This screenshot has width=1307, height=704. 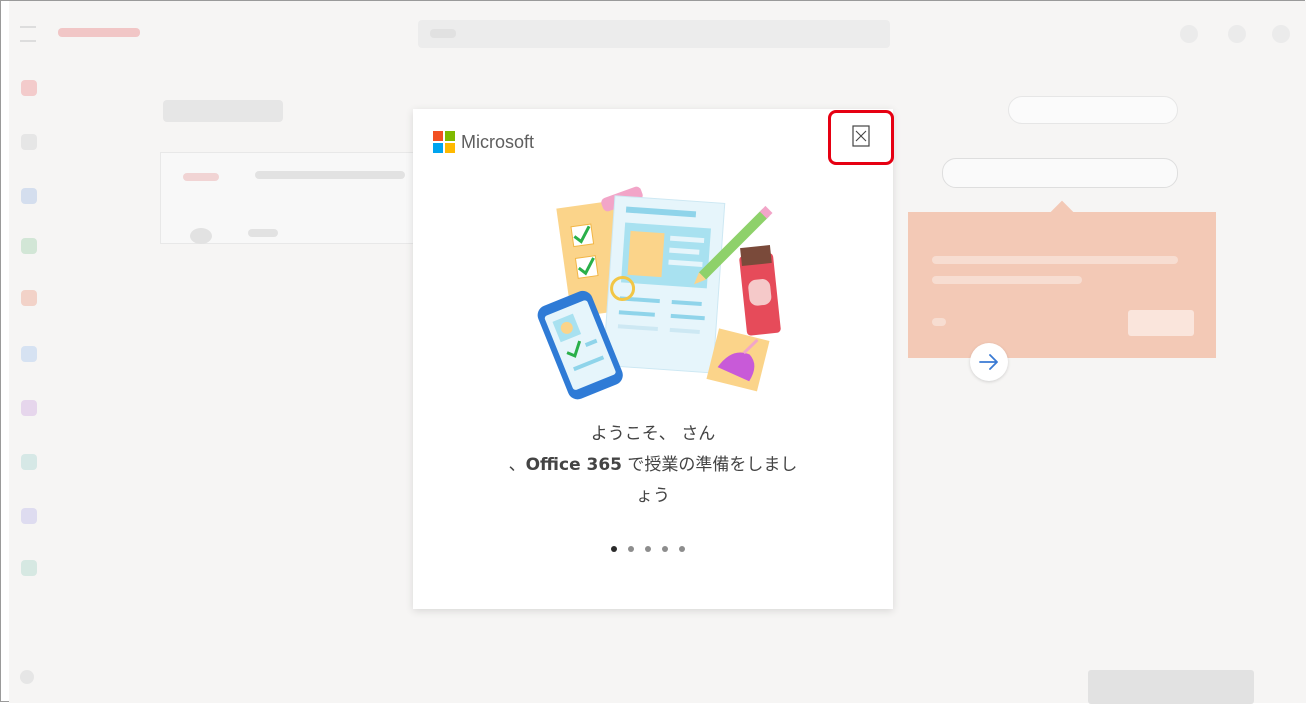 What do you see at coordinates (29, 88) in the screenshot?
I see `rail-item-home-icon` at bounding box center [29, 88].